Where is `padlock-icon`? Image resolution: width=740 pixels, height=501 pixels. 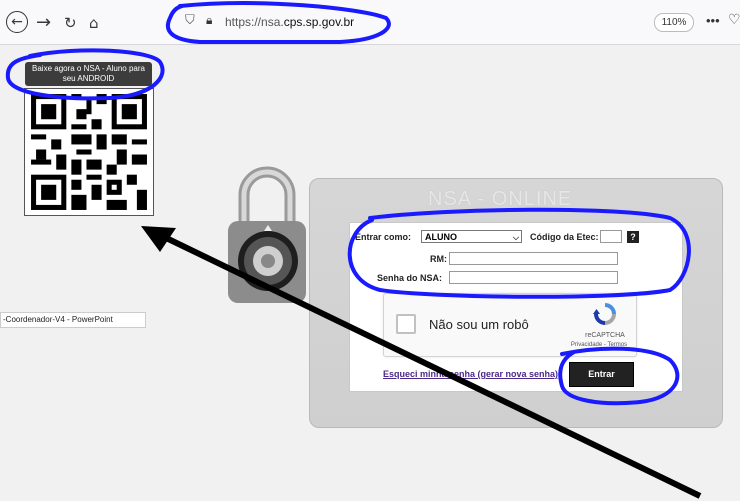 padlock-icon is located at coordinates (267, 234).